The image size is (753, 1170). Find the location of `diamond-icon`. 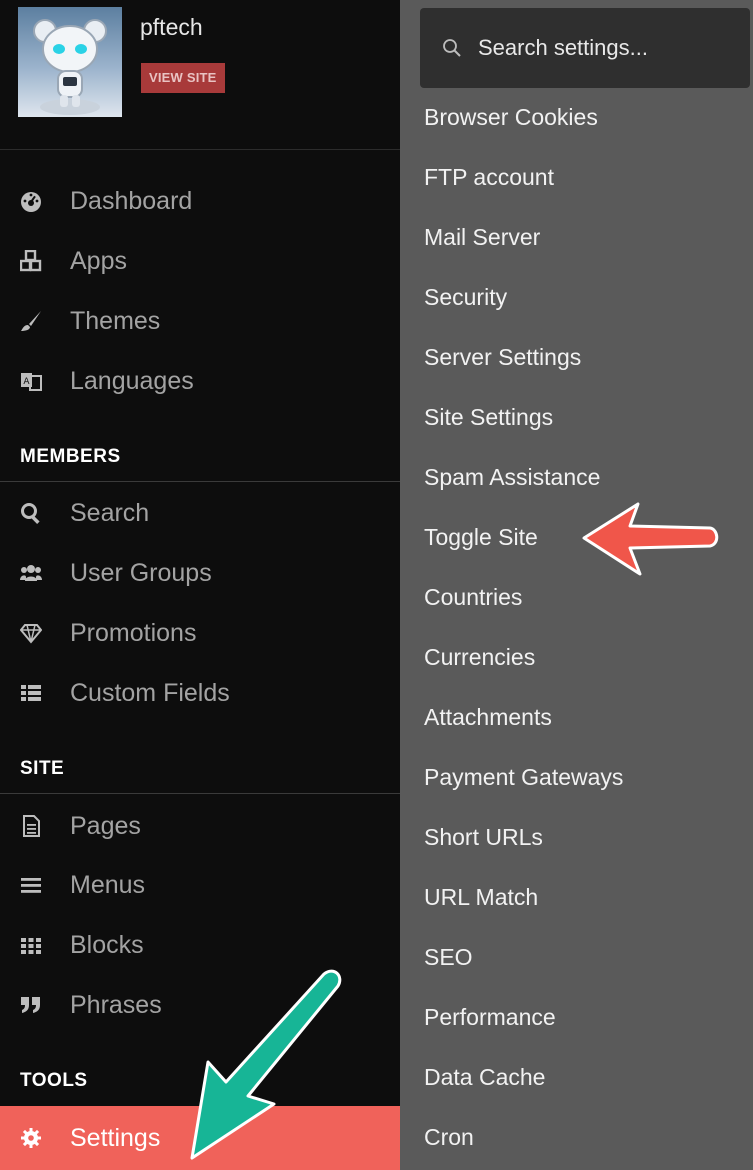

diamond-icon is located at coordinates (31, 633).